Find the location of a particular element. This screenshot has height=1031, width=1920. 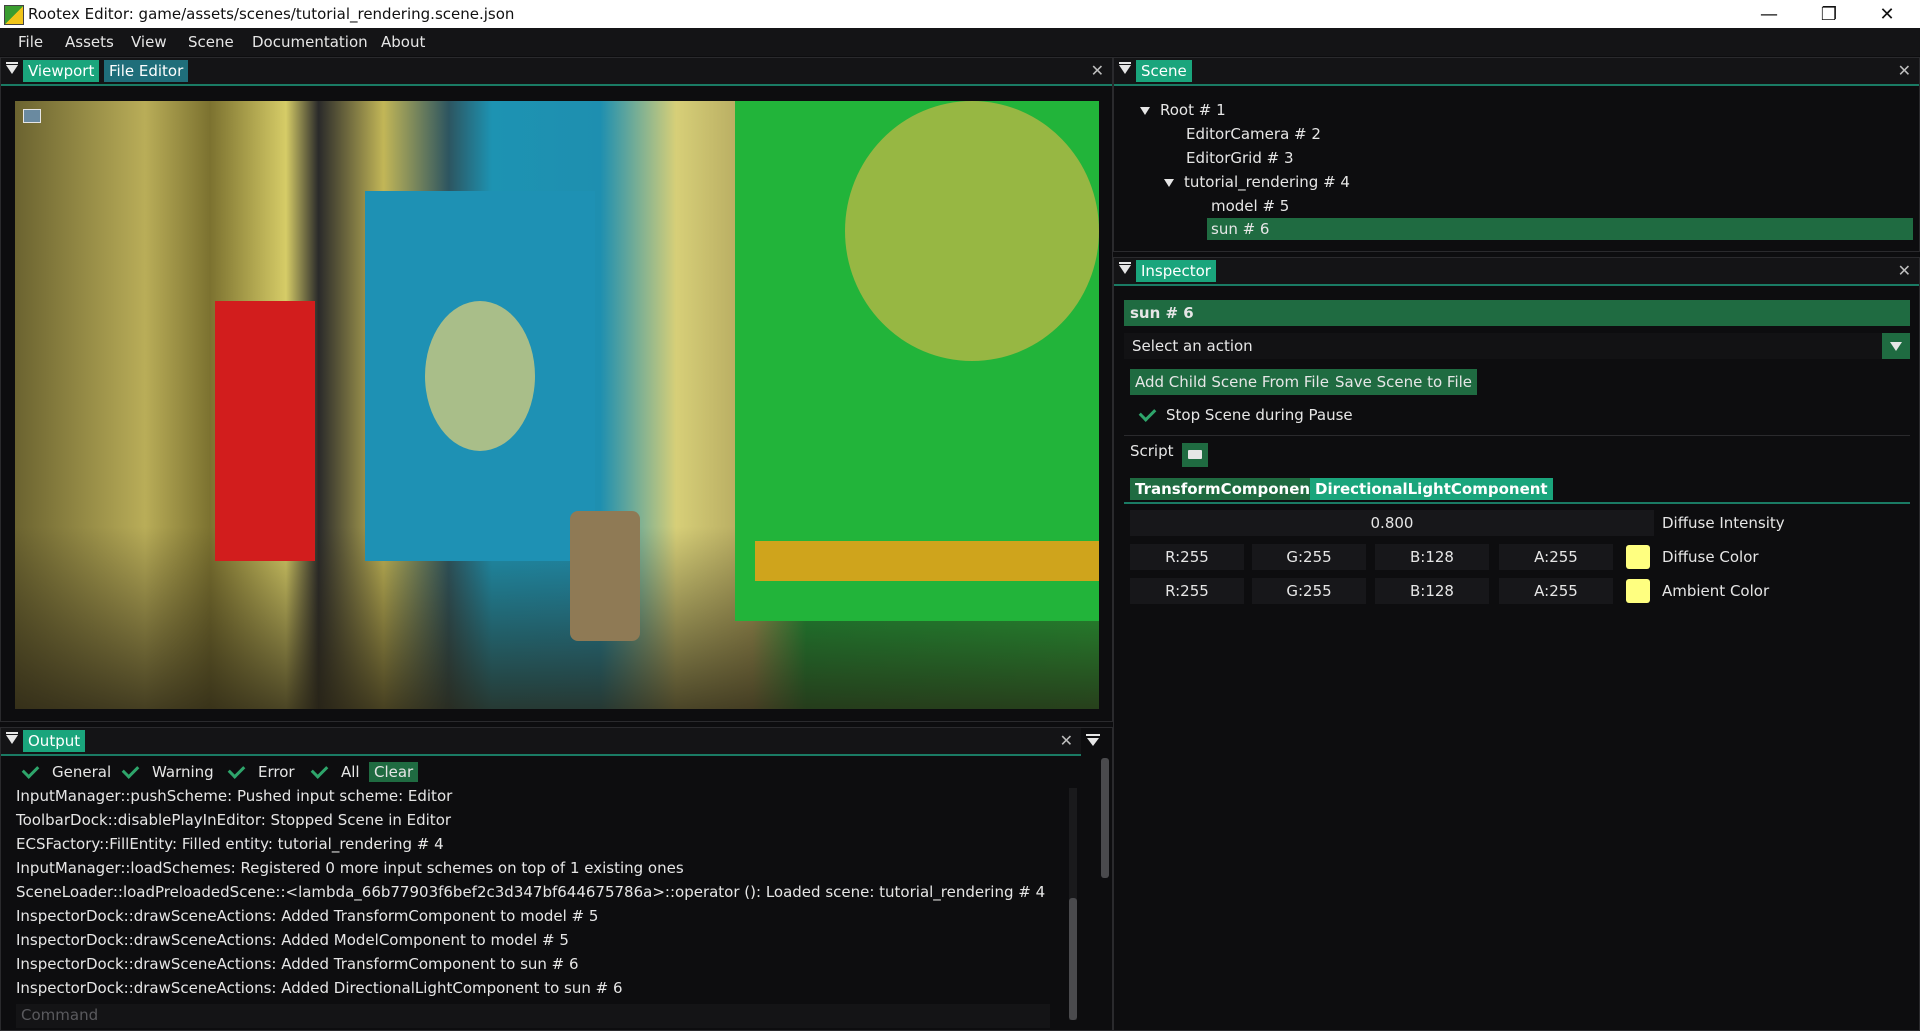

filter-all-checkbox is located at coordinates (319, 770).